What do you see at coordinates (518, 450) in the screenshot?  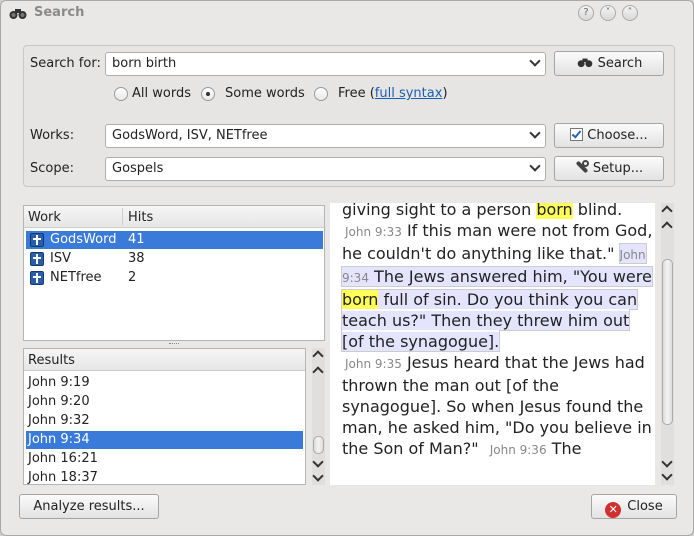 I see `verse-number: John 9:36` at bounding box center [518, 450].